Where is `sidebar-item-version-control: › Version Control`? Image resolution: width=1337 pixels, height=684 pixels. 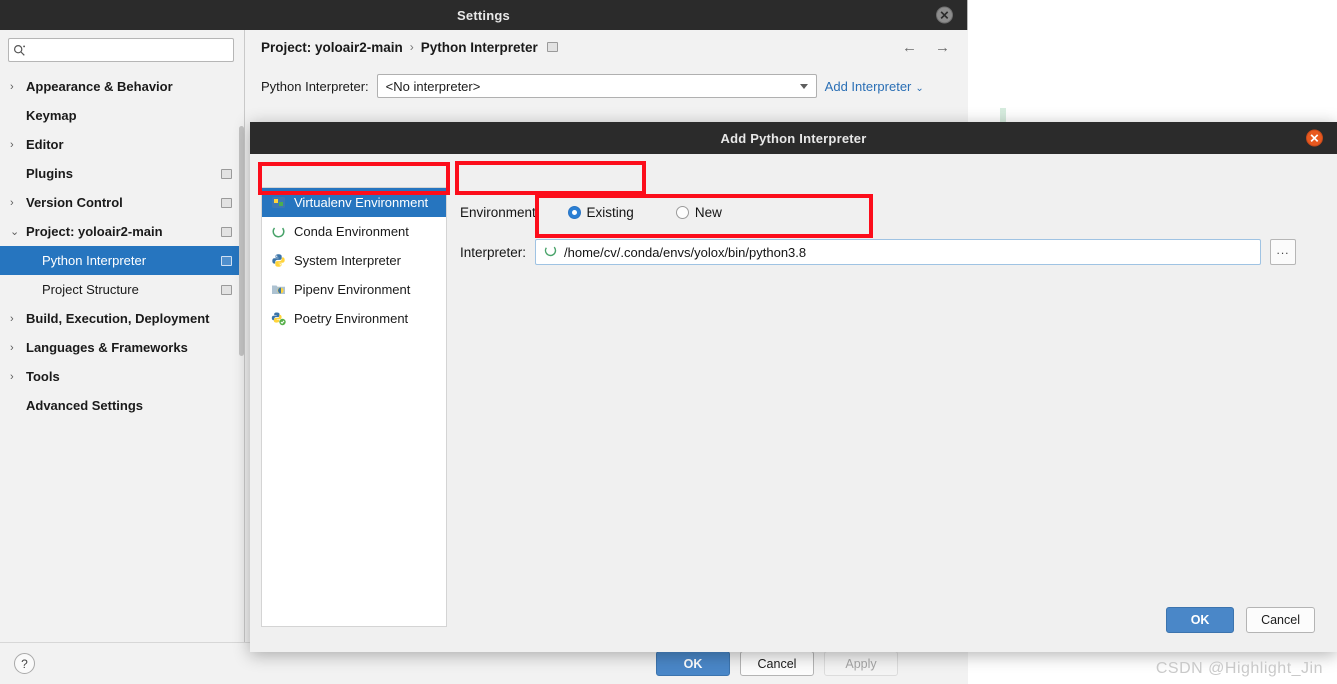 sidebar-item-version-control: › Version Control is located at coordinates (122, 202).